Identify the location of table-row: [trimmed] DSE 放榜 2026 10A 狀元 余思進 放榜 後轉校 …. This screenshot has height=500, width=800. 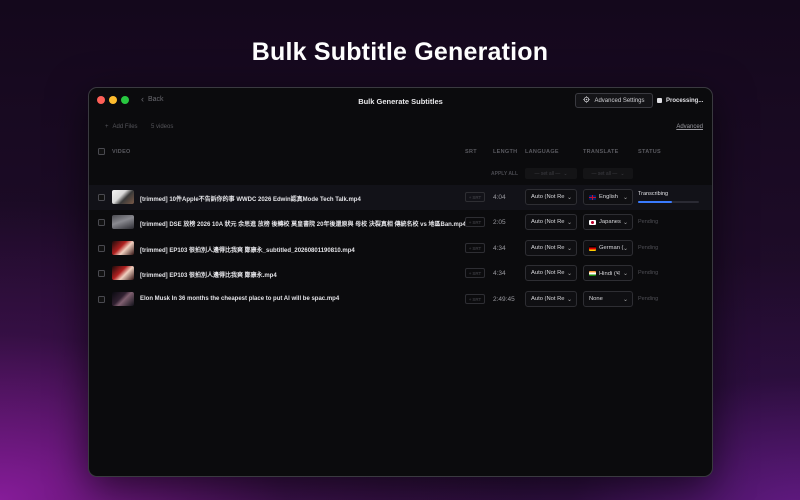
(400, 222).